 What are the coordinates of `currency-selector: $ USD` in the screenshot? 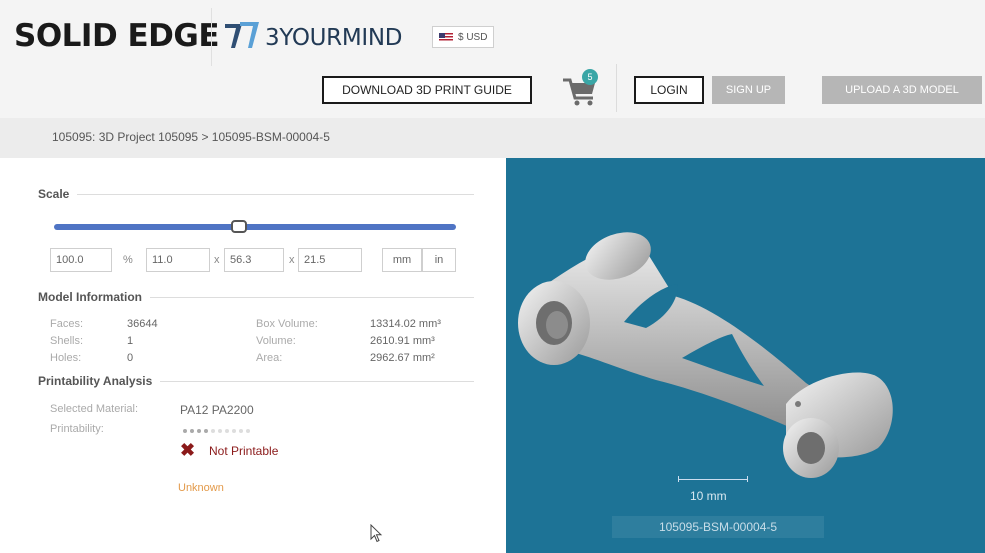 It's located at (463, 37).